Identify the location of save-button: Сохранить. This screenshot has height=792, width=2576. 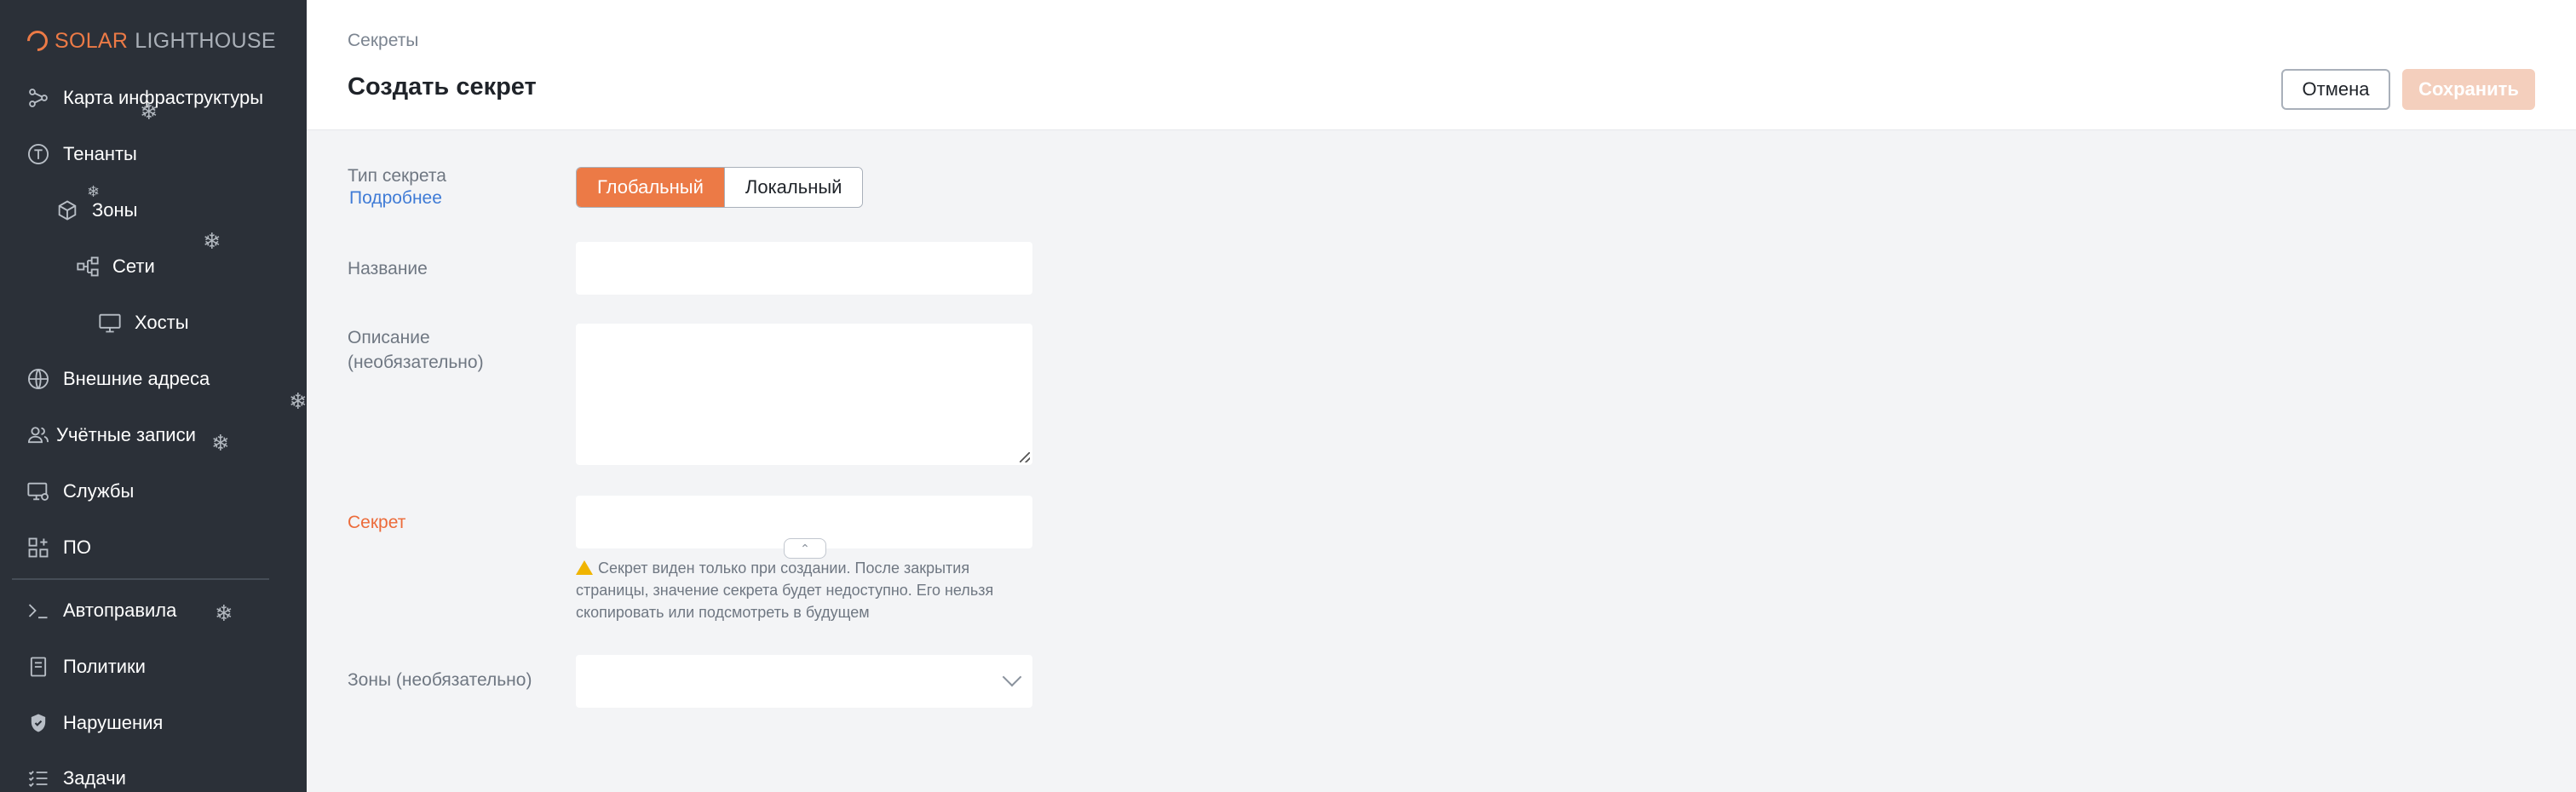
(2468, 89).